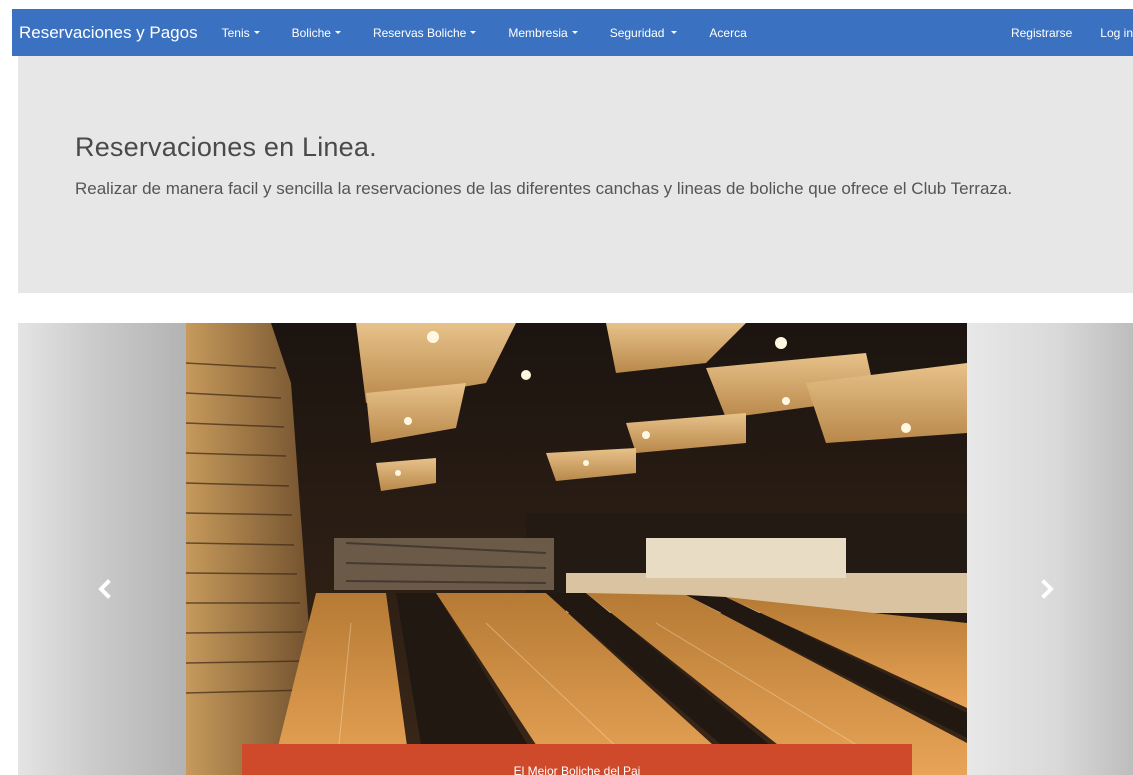  I want to click on carousel-prev-button, so click(102, 549).